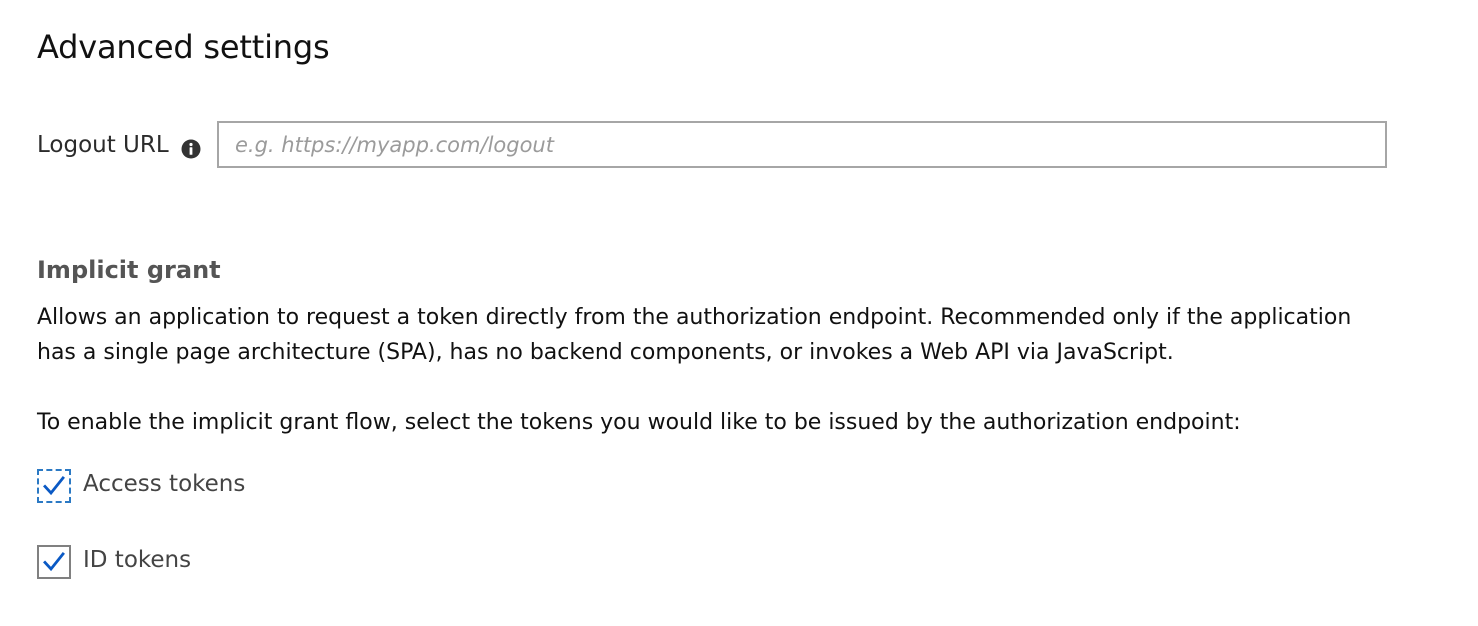 The height and width of the screenshot is (626, 1478). I want to click on access-tokens-checkbox, so click(54, 486).